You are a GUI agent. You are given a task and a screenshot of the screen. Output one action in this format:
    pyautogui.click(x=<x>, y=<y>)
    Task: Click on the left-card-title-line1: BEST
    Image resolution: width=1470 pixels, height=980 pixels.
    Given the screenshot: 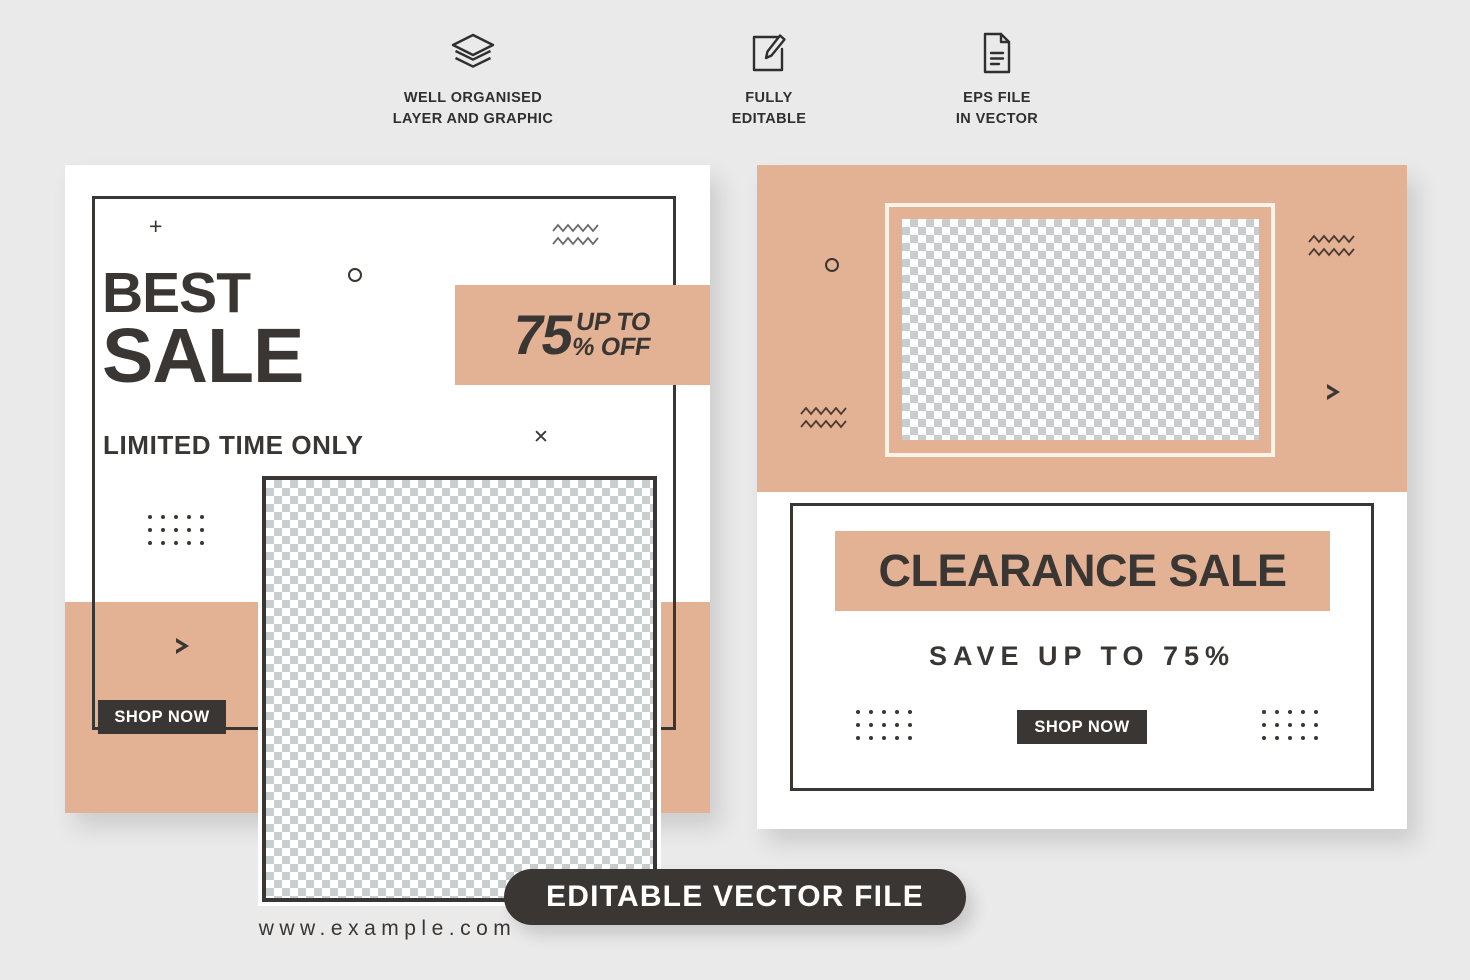 What is the action you would take?
    pyautogui.click(x=176, y=293)
    